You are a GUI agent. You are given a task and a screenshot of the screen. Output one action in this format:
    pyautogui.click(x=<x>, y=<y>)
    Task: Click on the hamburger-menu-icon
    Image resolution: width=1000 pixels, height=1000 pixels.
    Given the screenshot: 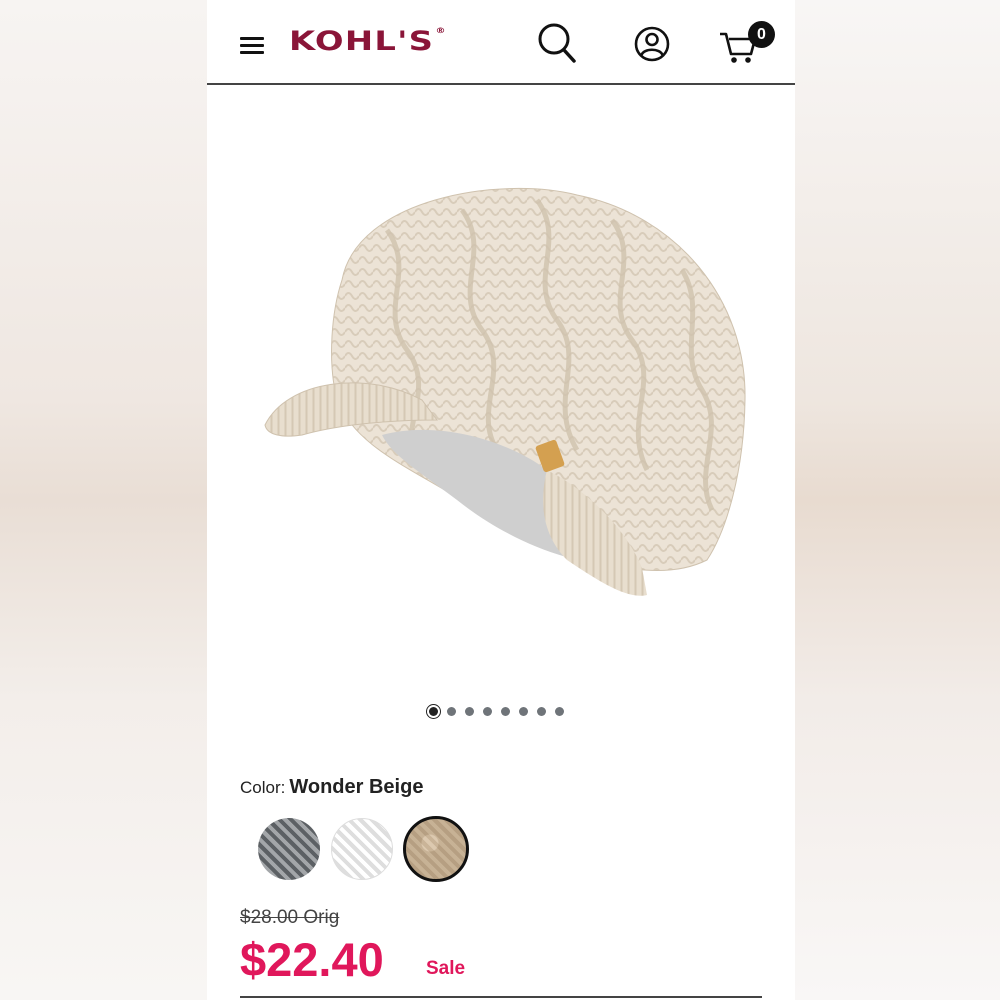 What is the action you would take?
    pyautogui.click(x=252, y=46)
    